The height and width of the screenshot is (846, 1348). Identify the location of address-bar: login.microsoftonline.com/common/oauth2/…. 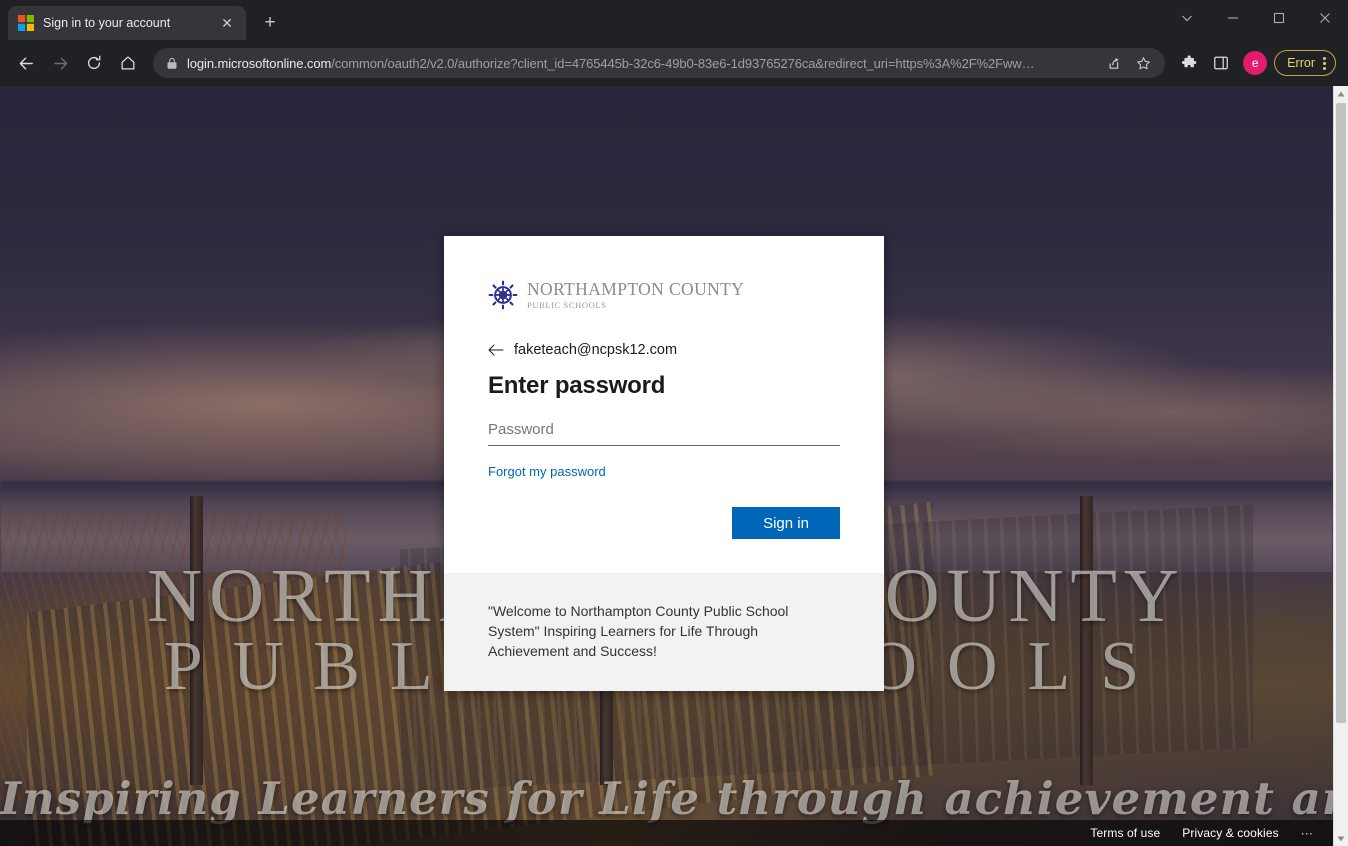
(659, 63).